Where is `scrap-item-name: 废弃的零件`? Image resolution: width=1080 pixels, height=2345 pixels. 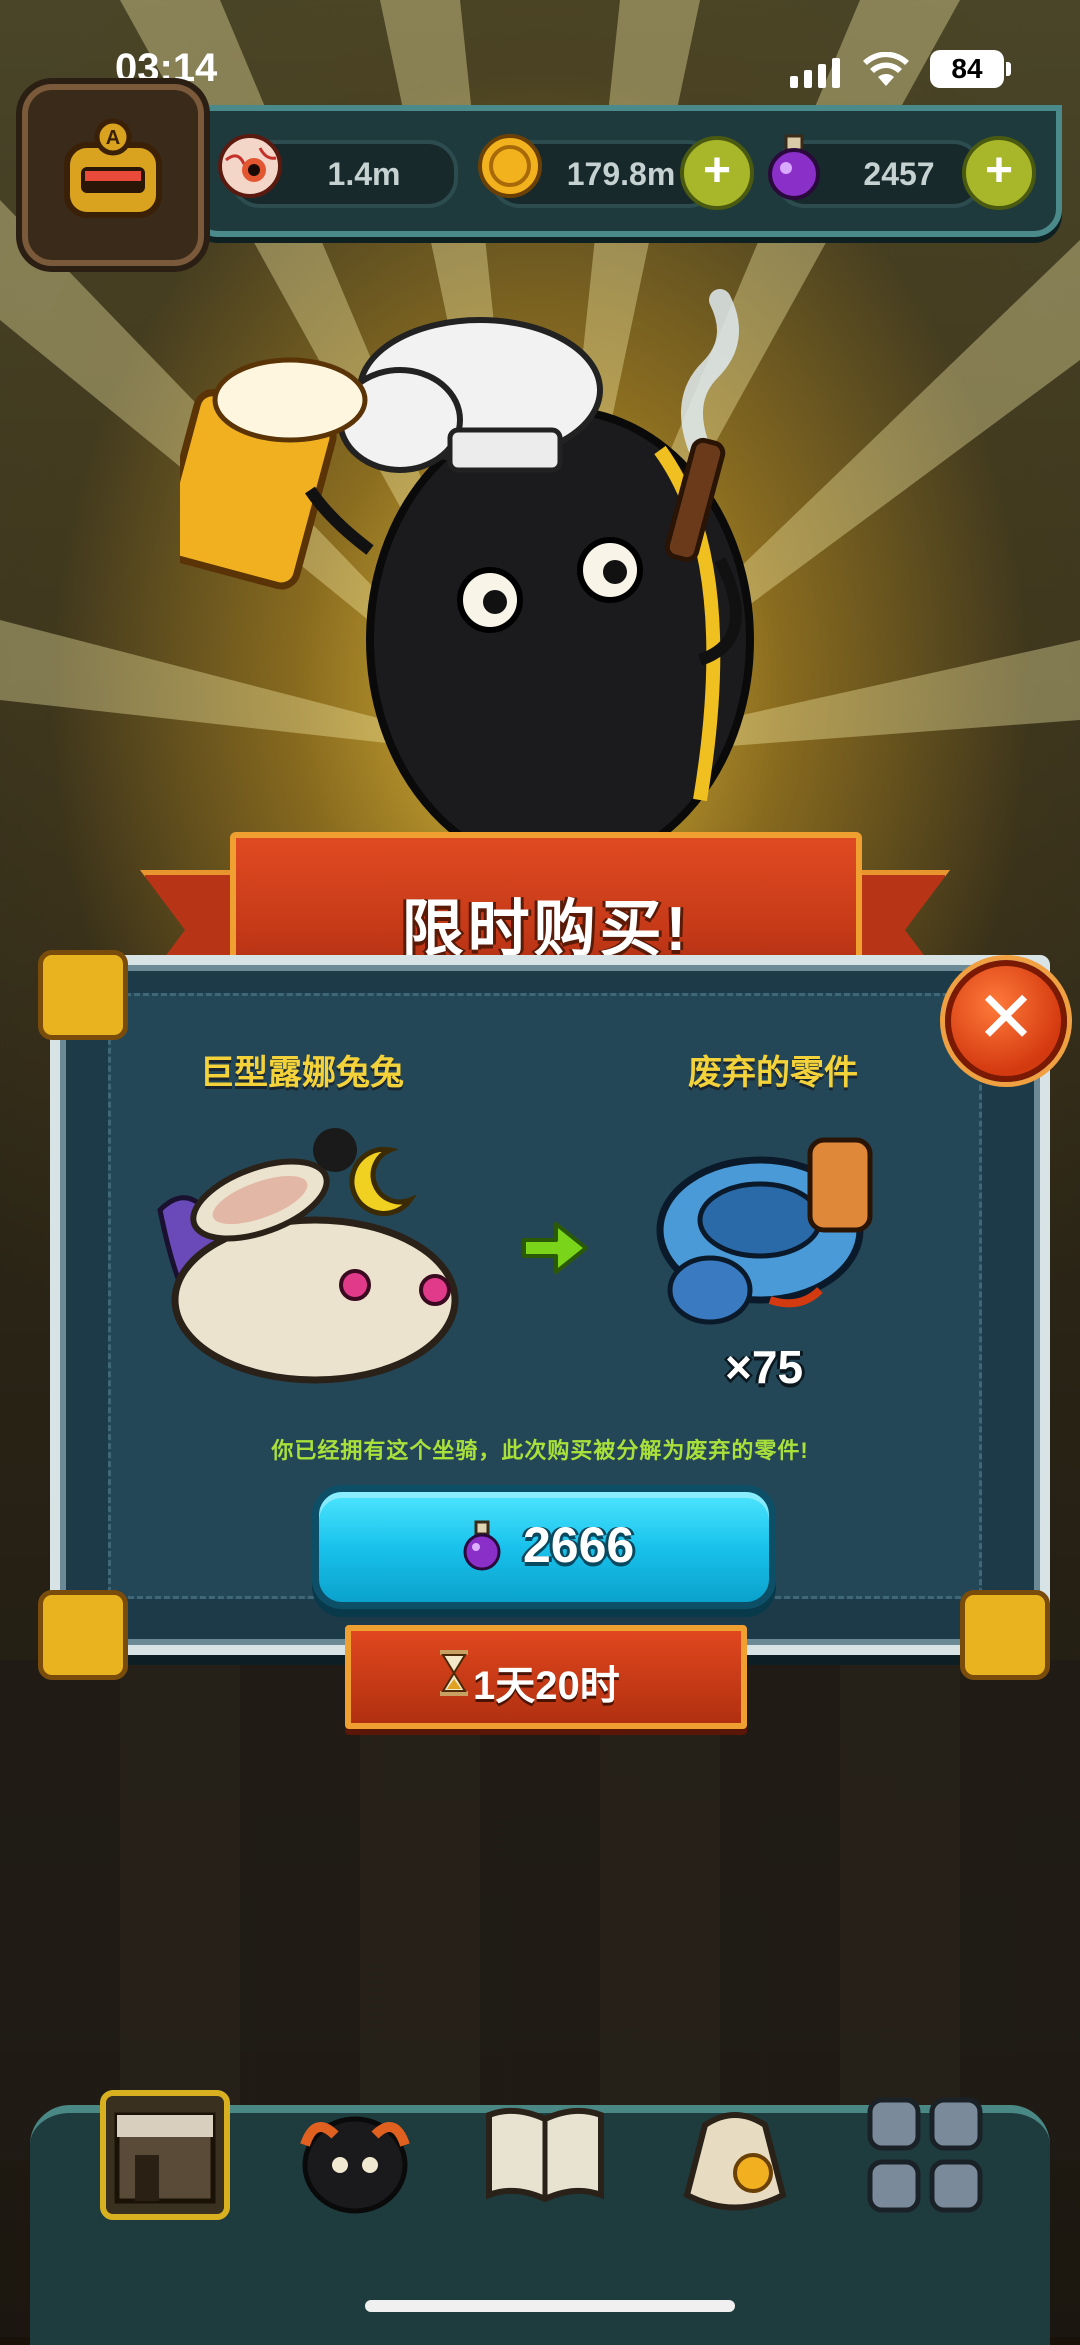
scrap-item-name: 废弃的零件 is located at coordinates (773, 1073).